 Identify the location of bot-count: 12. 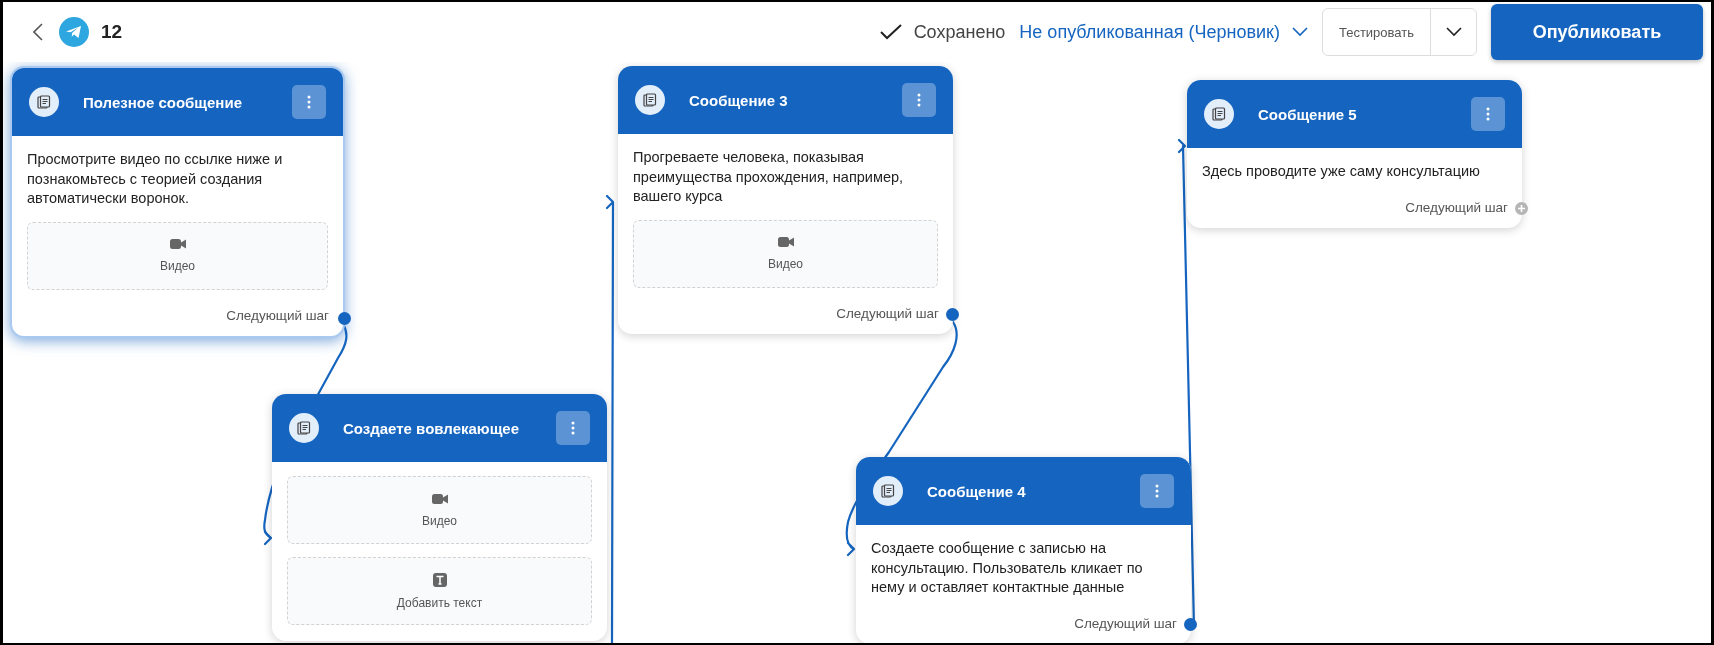
(112, 32).